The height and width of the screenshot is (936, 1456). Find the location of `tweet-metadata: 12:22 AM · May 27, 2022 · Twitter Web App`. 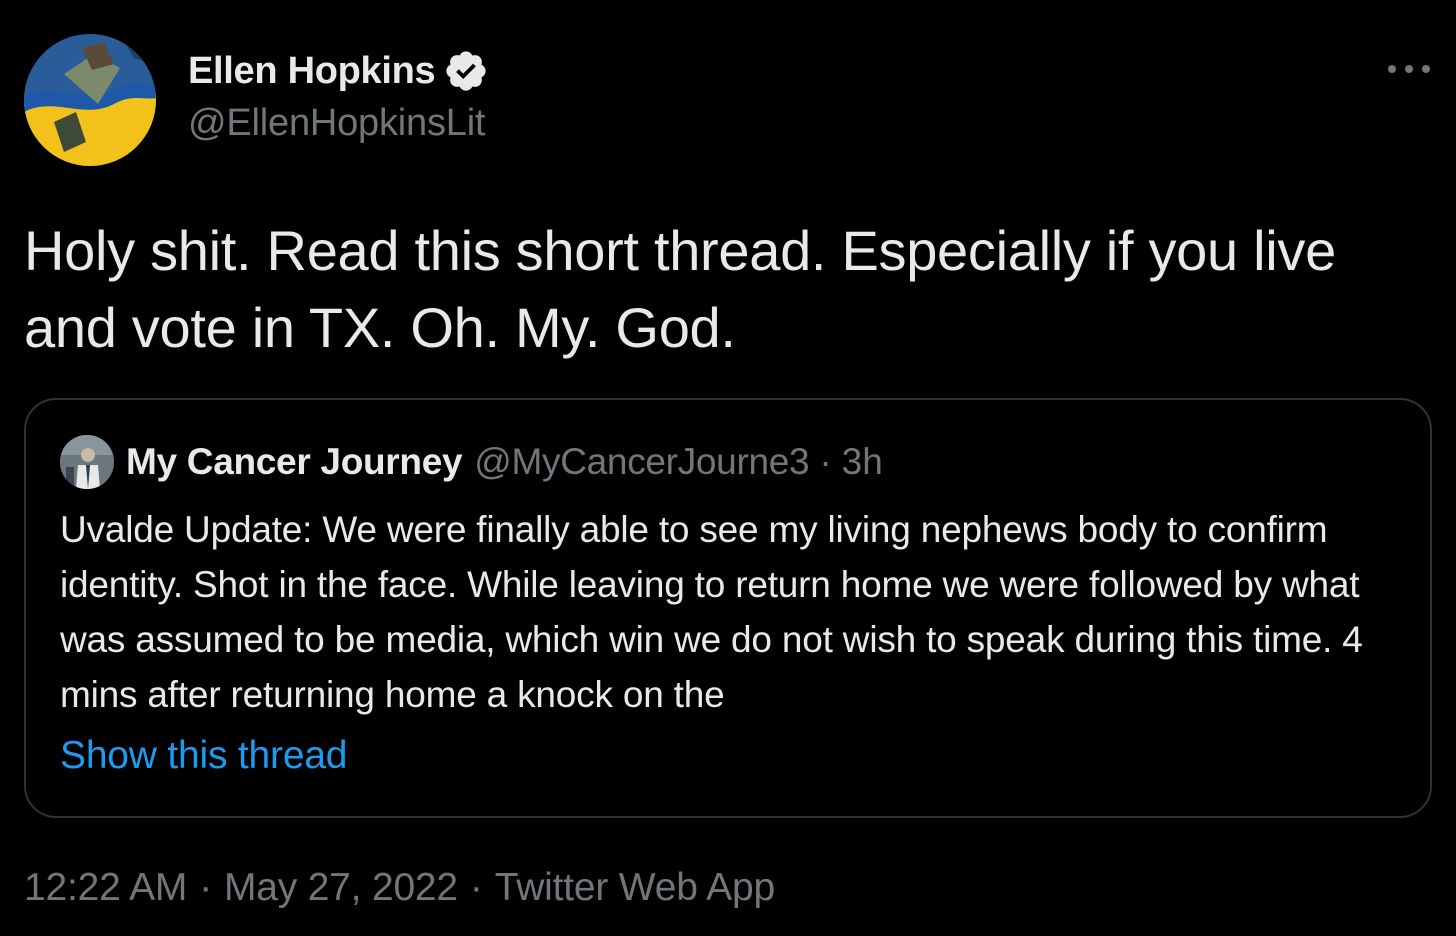

tweet-metadata: 12:22 AM · May 27, 2022 · Twitter Web App is located at coordinates (399, 888).